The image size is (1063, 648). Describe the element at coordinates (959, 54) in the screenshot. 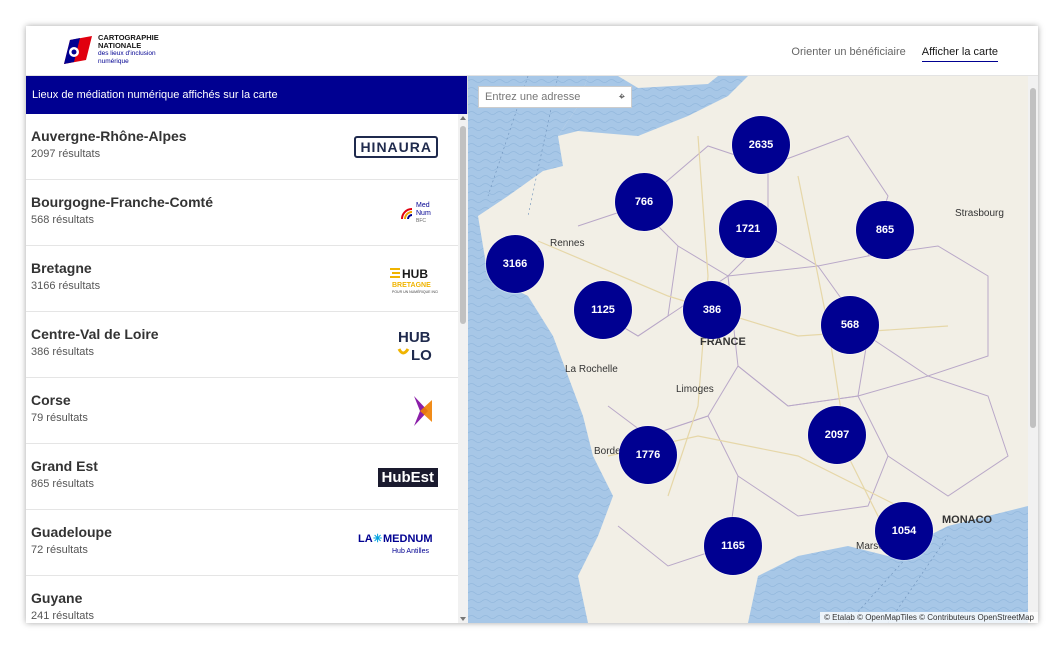

I see `nav-afficher-link: Afficher la carte` at that location.